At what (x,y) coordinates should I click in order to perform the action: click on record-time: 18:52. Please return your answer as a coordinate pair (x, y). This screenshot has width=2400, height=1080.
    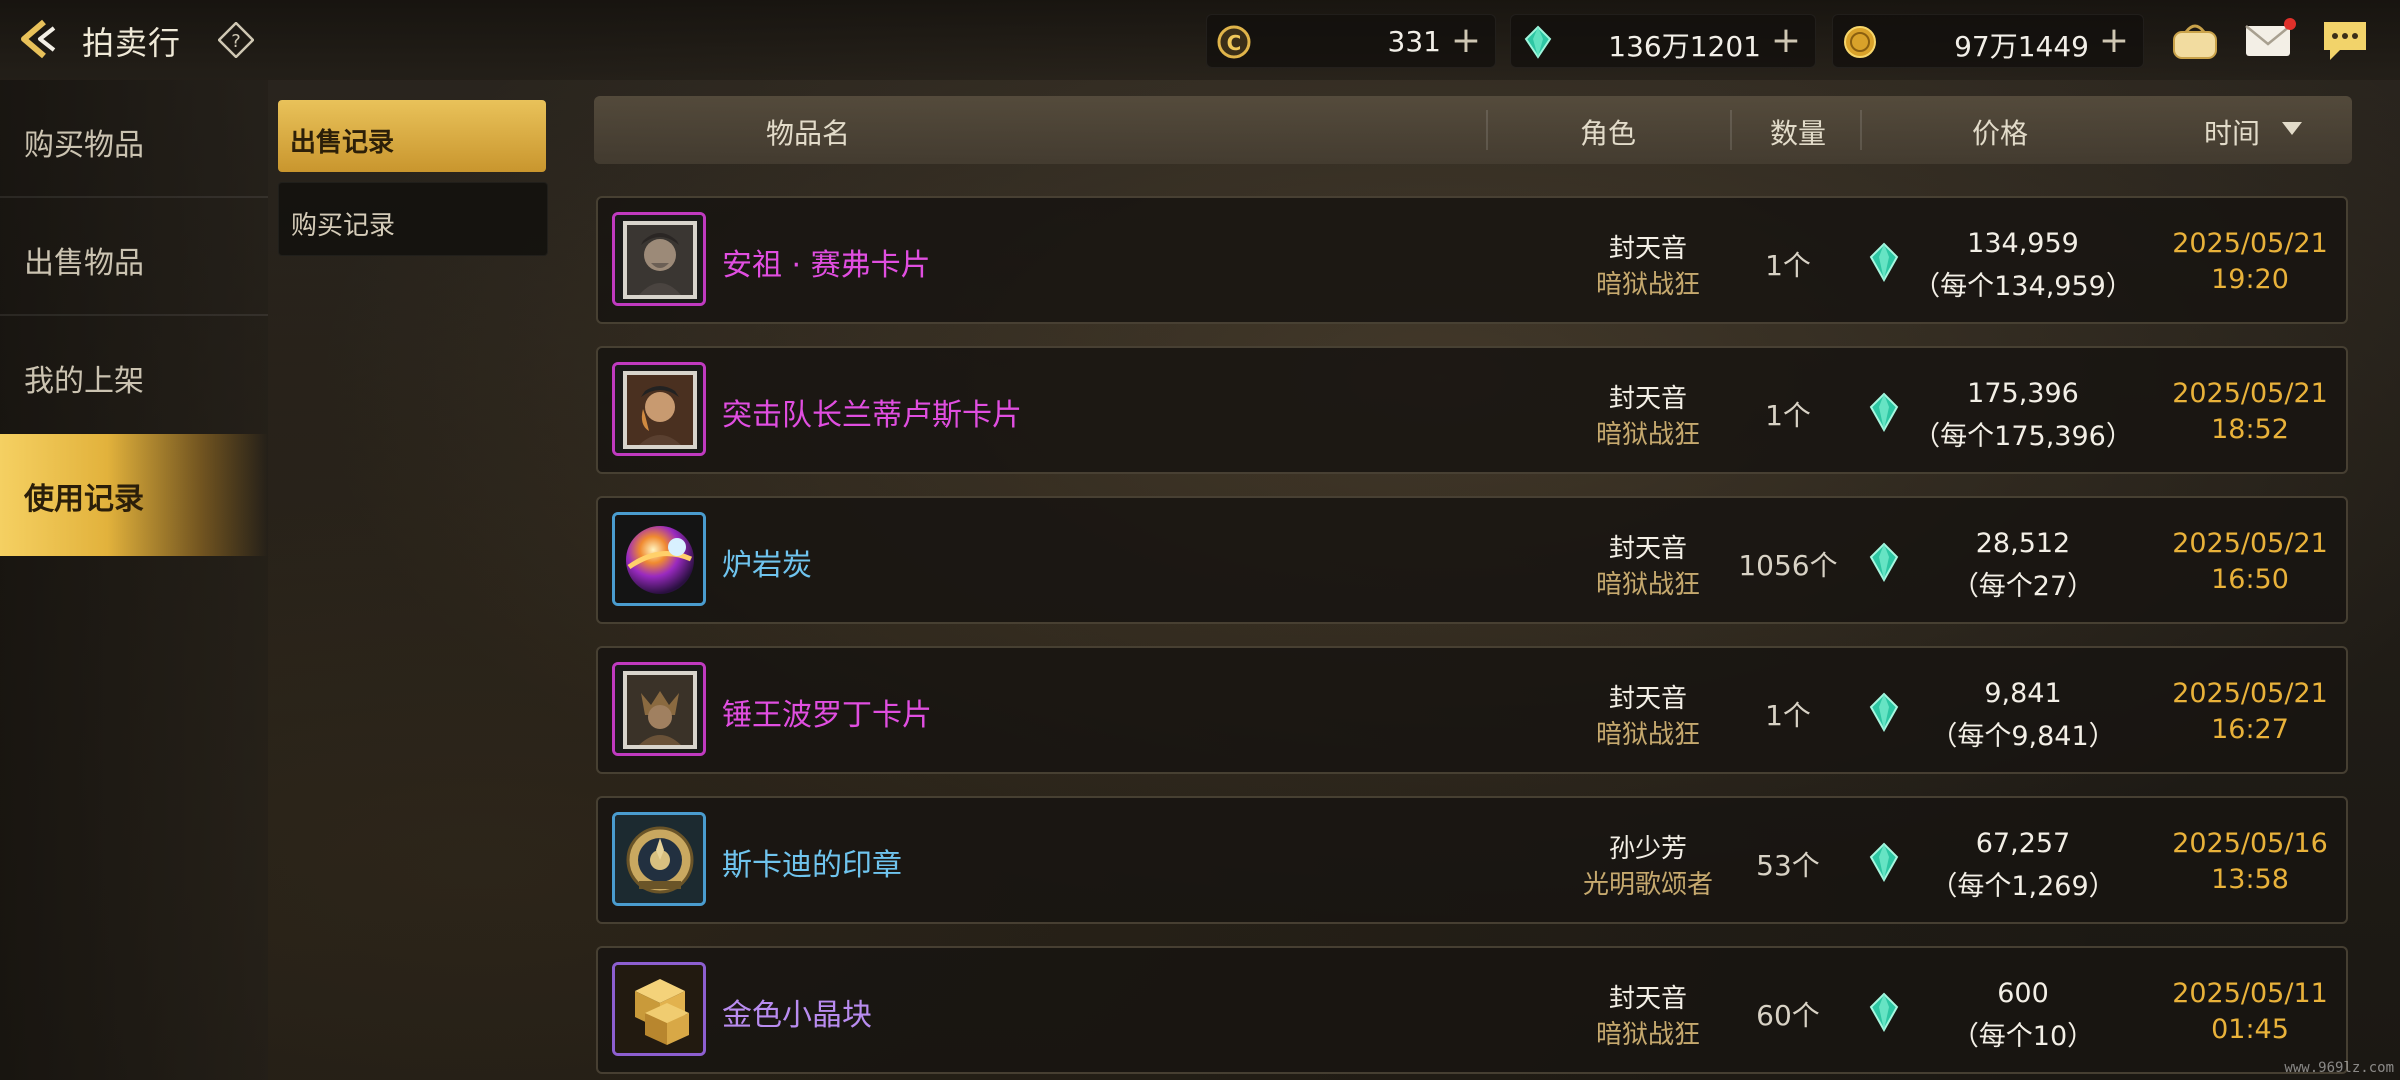
    Looking at the image, I should click on (2250, 429).